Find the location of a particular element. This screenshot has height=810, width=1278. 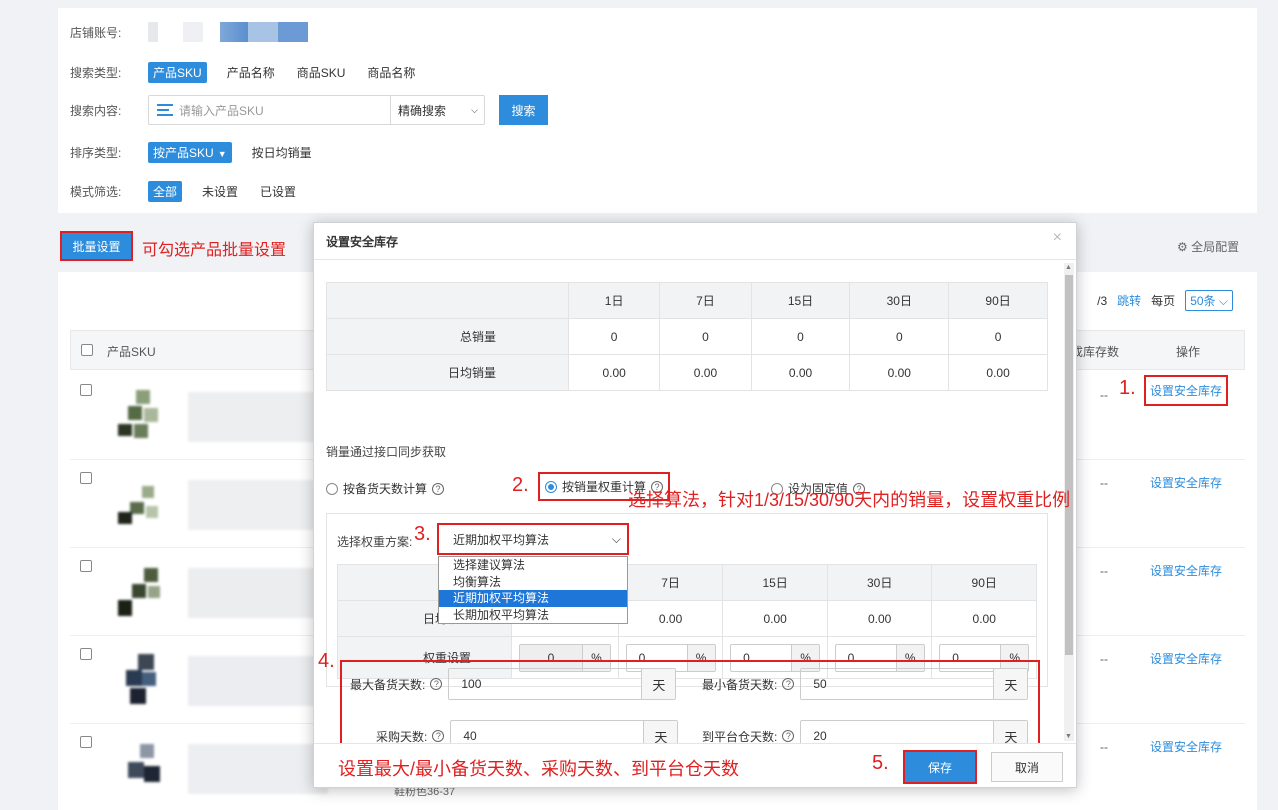

batch-set-button: 批量设置 is located at coordinates (96, 246).